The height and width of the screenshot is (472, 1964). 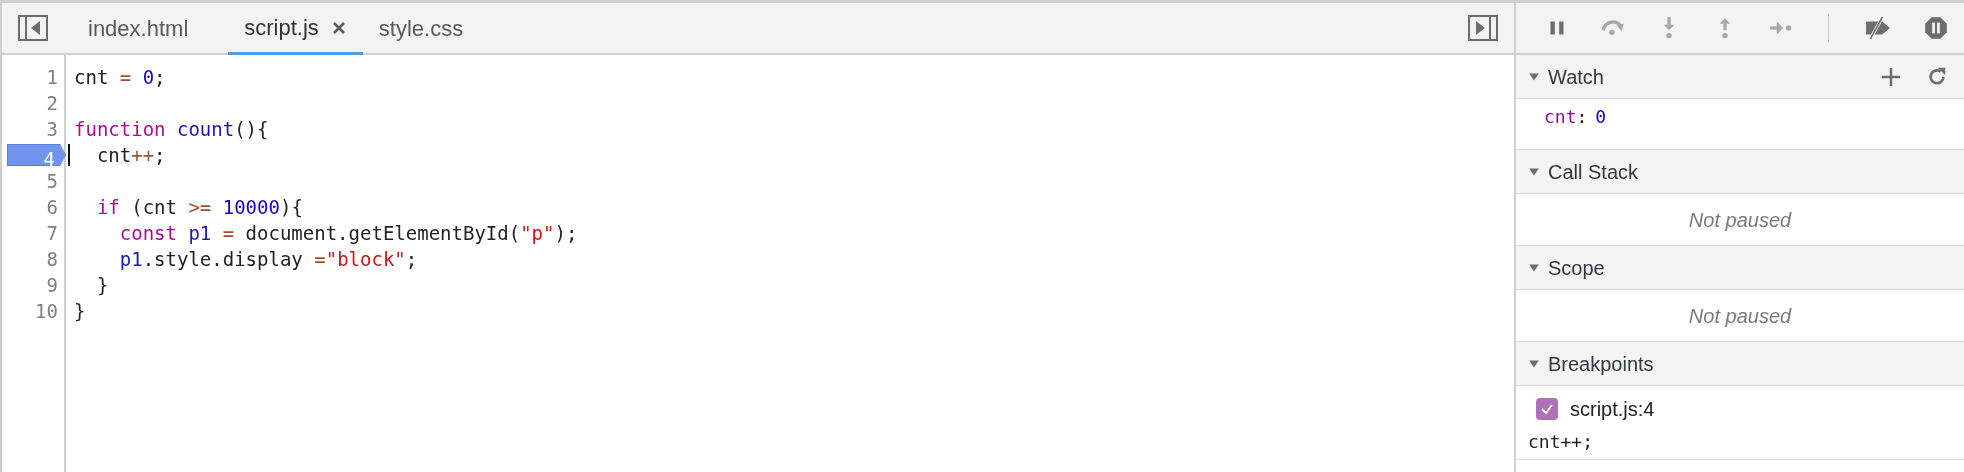 What do you see at coordinates (199, 207) in the screenshot?
I see `code-line: if (cnt >= 10000){` at bounding box center [199, 207].